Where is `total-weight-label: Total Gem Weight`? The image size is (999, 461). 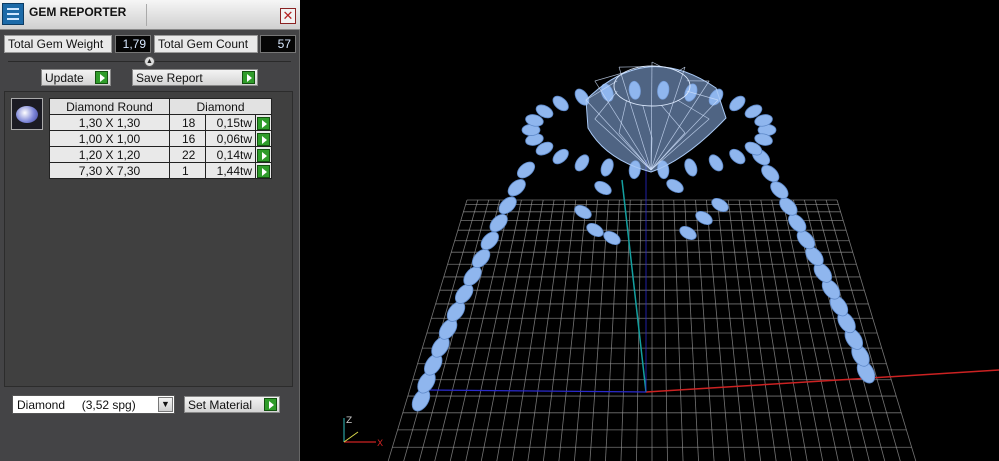
total-weight-label: Total Gem Weight is located at coordinates (58, 44).